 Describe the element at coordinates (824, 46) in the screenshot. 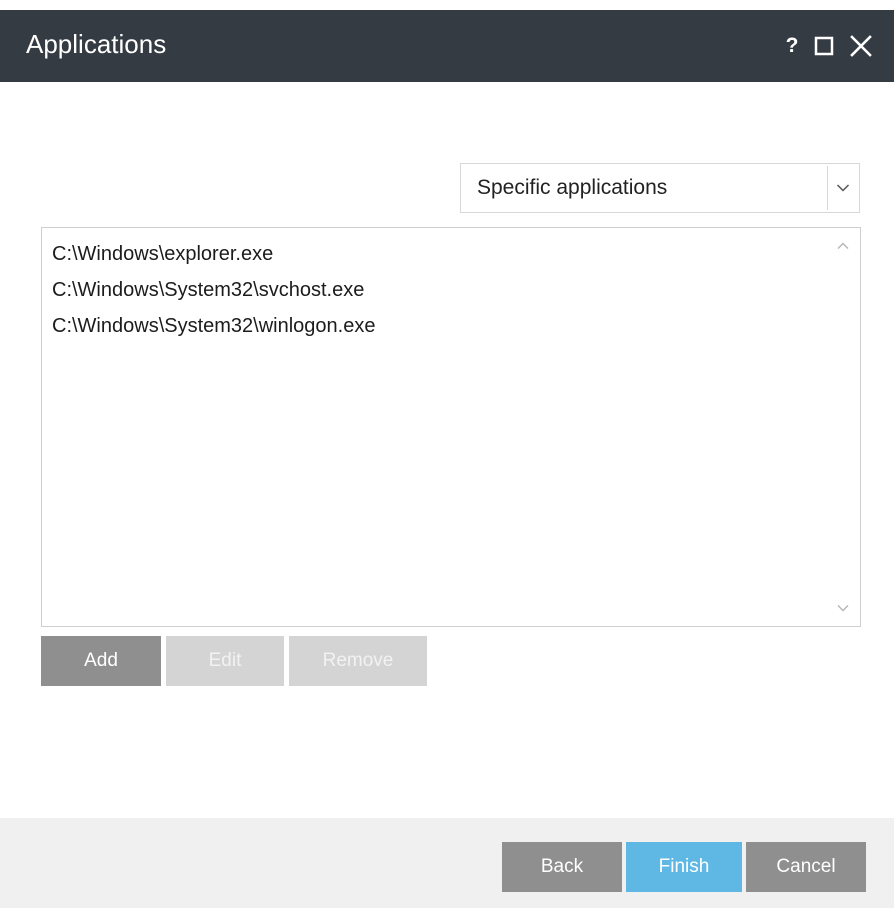

I see `maximize-icon` at that location.